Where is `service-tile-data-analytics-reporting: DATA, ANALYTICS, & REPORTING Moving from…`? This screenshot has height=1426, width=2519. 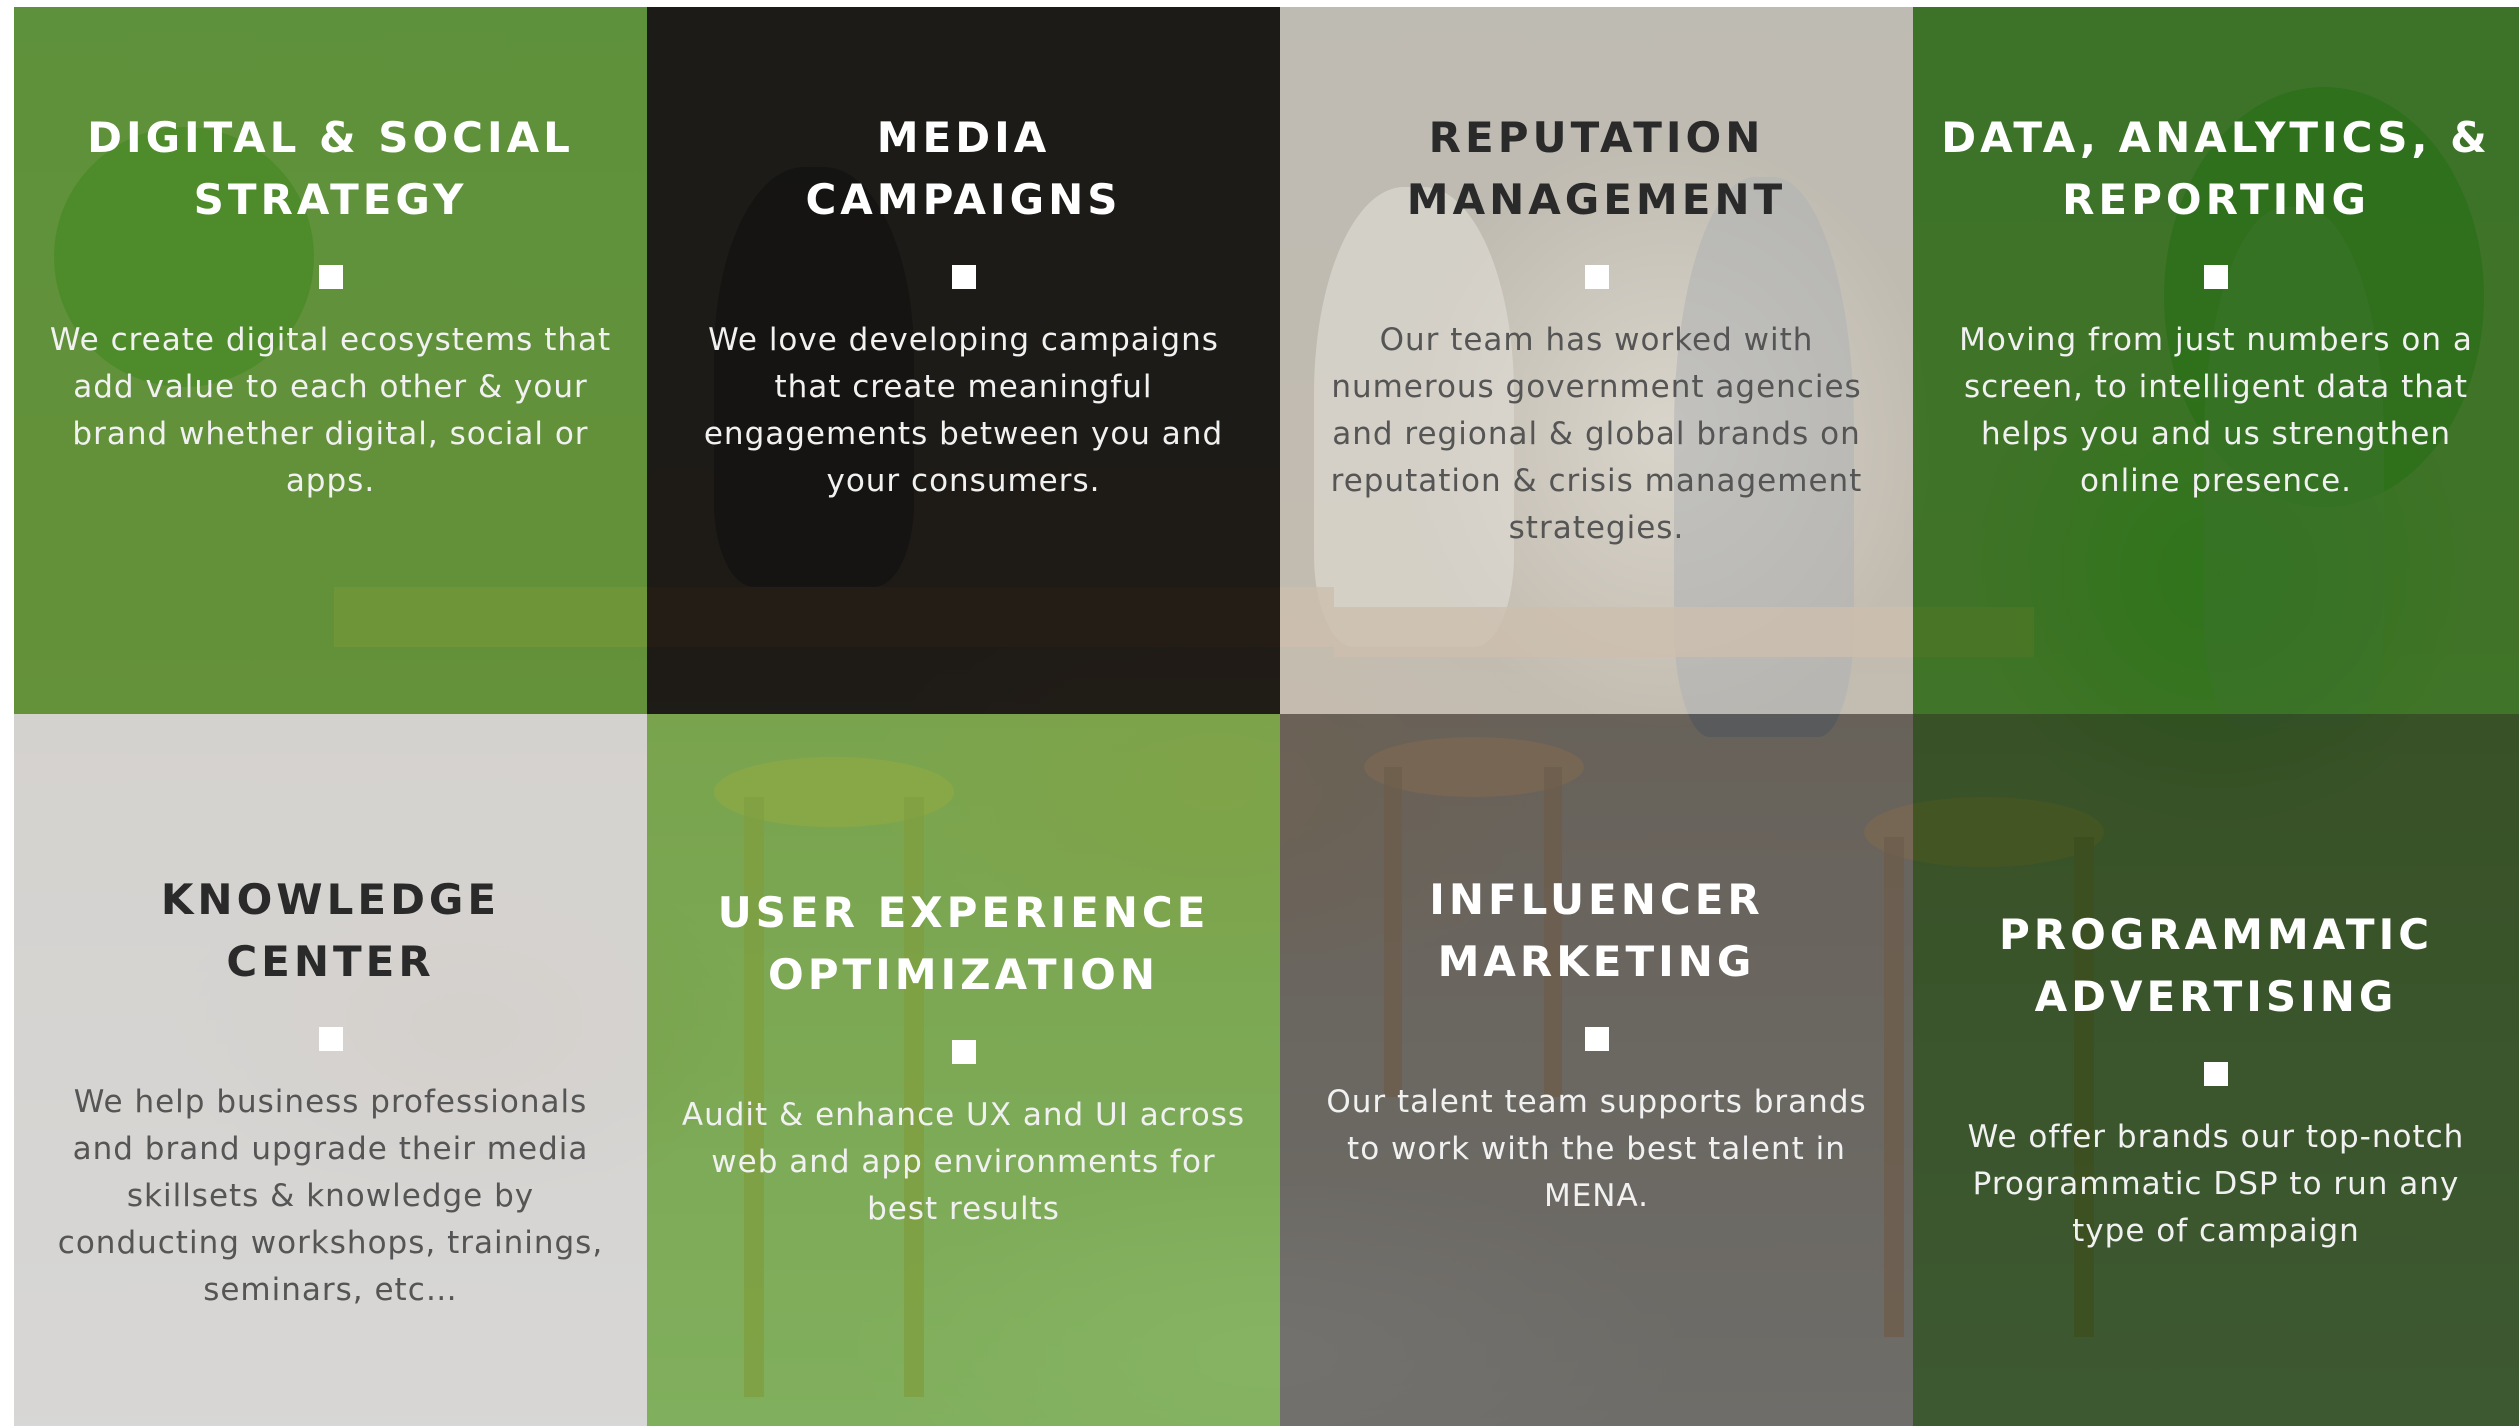 service-tile-data-analytics-reporting: DATA, ANALYTICS, & REPORTING Moving from… is located at coordinates (2216, 360).